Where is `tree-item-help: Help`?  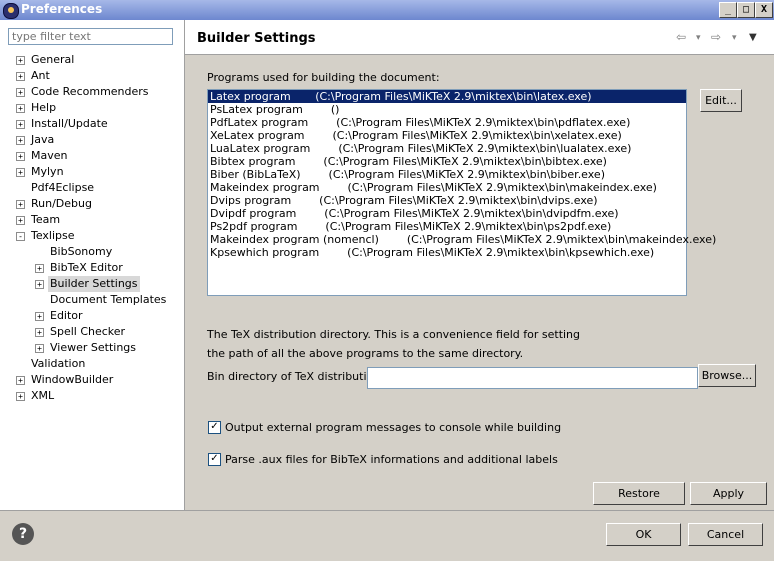
tree-item-help: Help is located at coordinates (43, 108).